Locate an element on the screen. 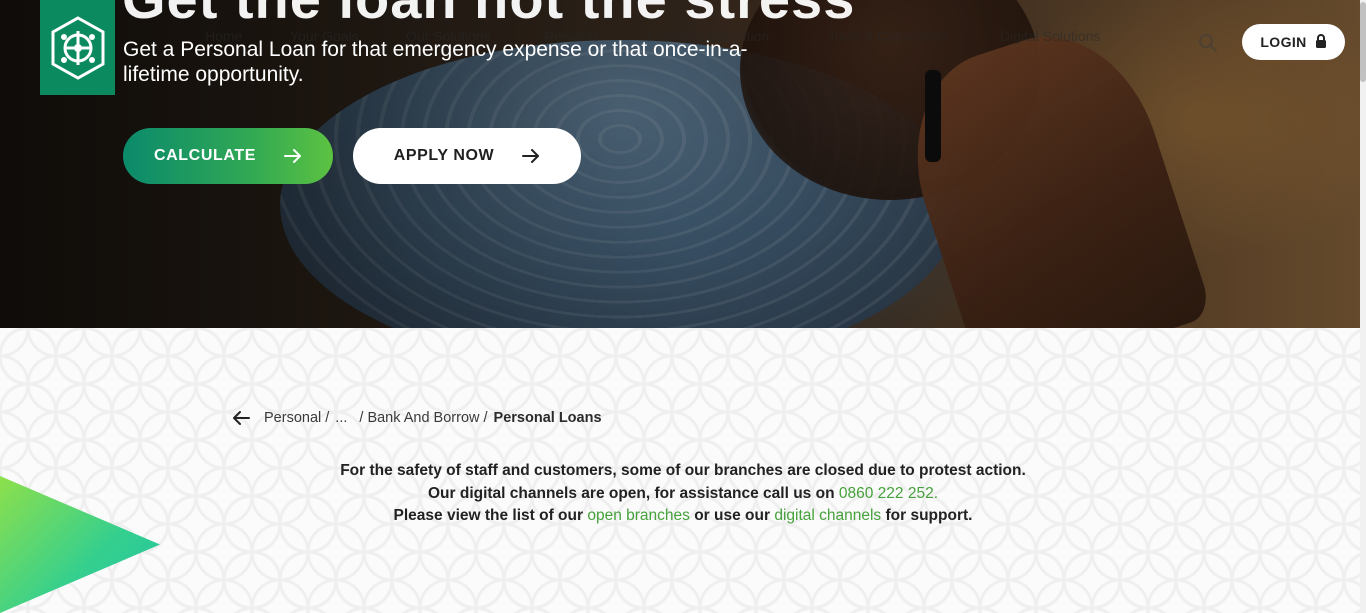 The width and height of the screenshot is (1366, 613). apply-now-button: APPLY NOW is located at coordinates (467, 156).